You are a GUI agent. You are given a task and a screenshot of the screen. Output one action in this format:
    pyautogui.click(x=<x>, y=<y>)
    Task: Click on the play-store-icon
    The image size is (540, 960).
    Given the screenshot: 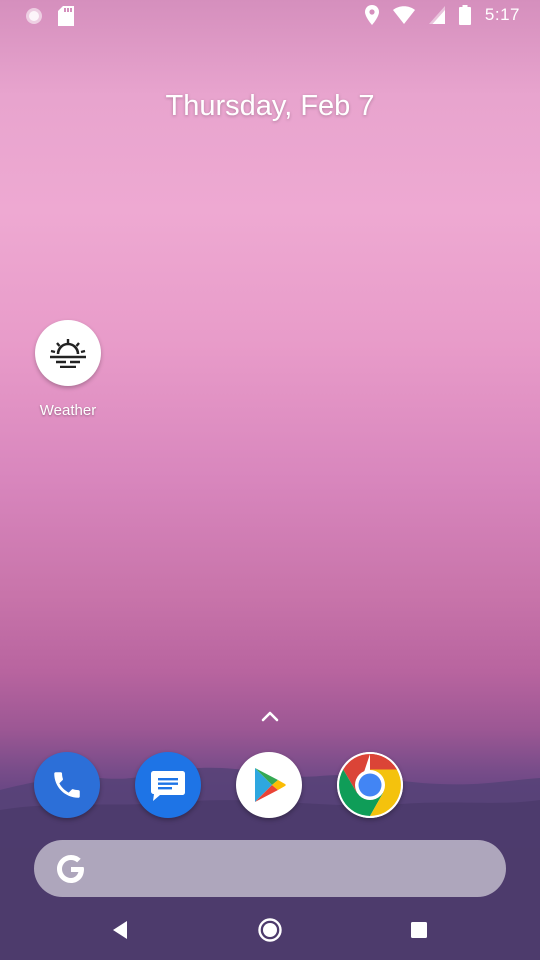 What is the action you would take?
    pyautogui.click(x=270, y=785)
    